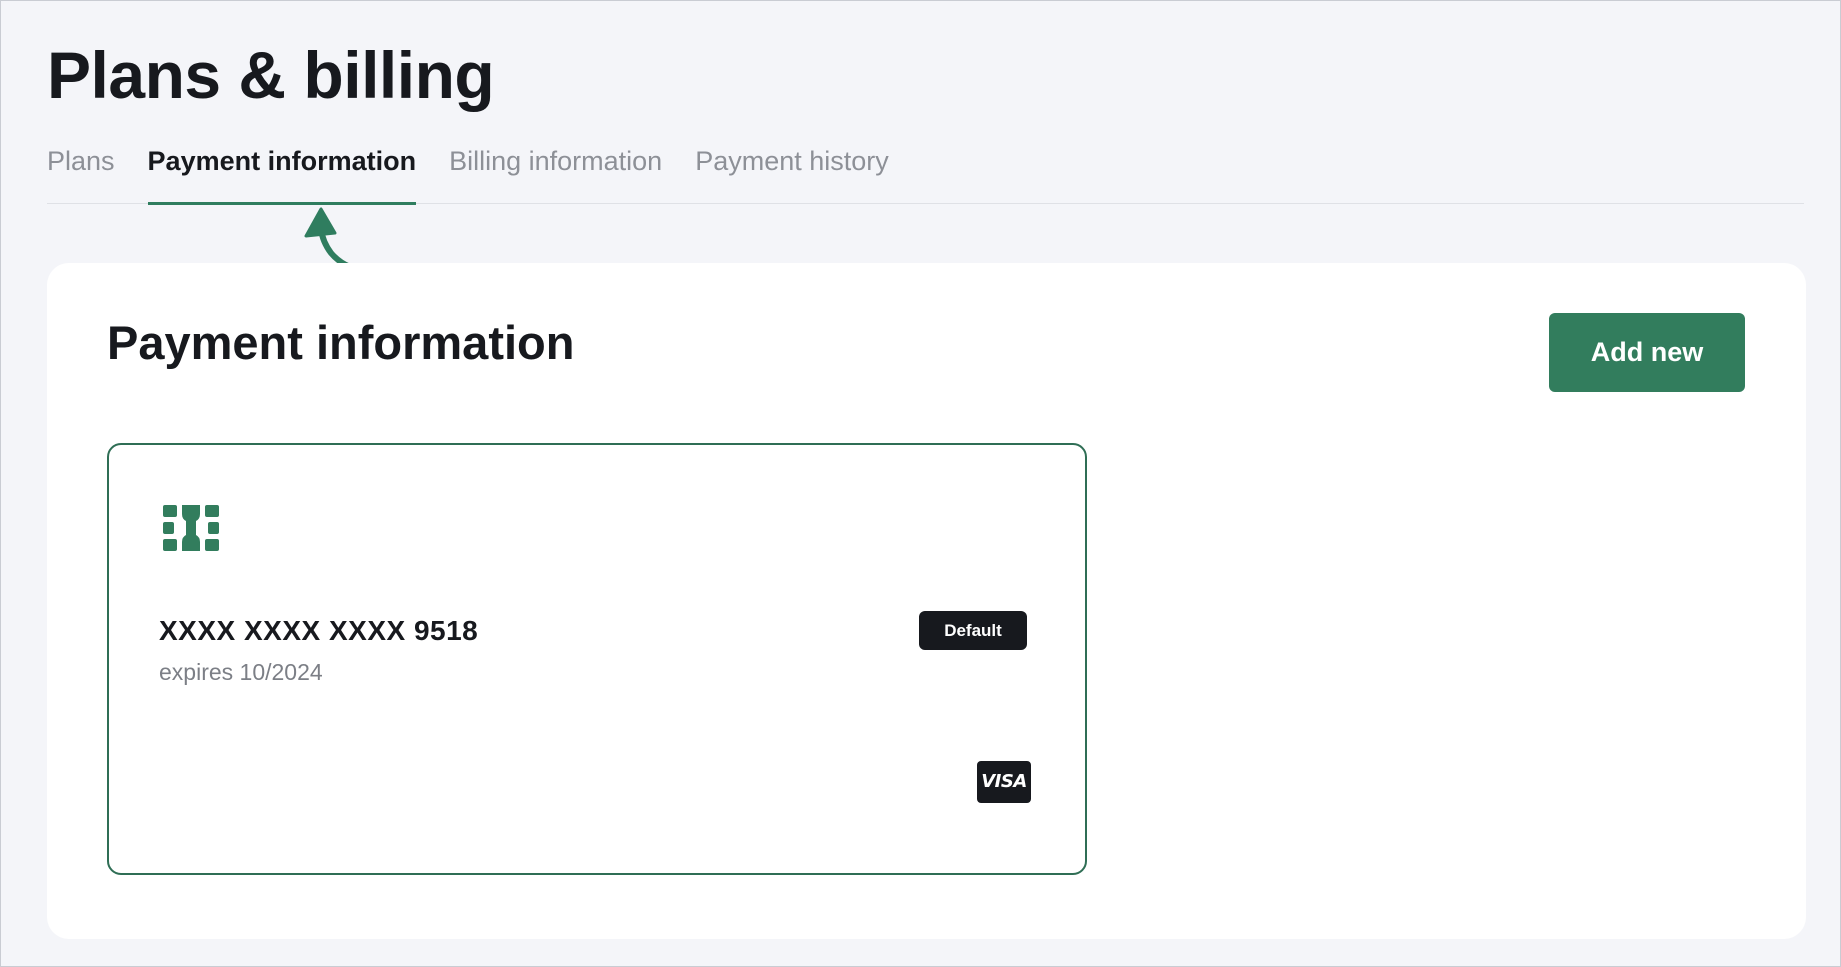 This screenshot has height=967, width=1841. What do you see at coordinates (241, 672) in the screenshot?
I see `card-expiry: expires 10/2024` at bounding box center [241, 672].